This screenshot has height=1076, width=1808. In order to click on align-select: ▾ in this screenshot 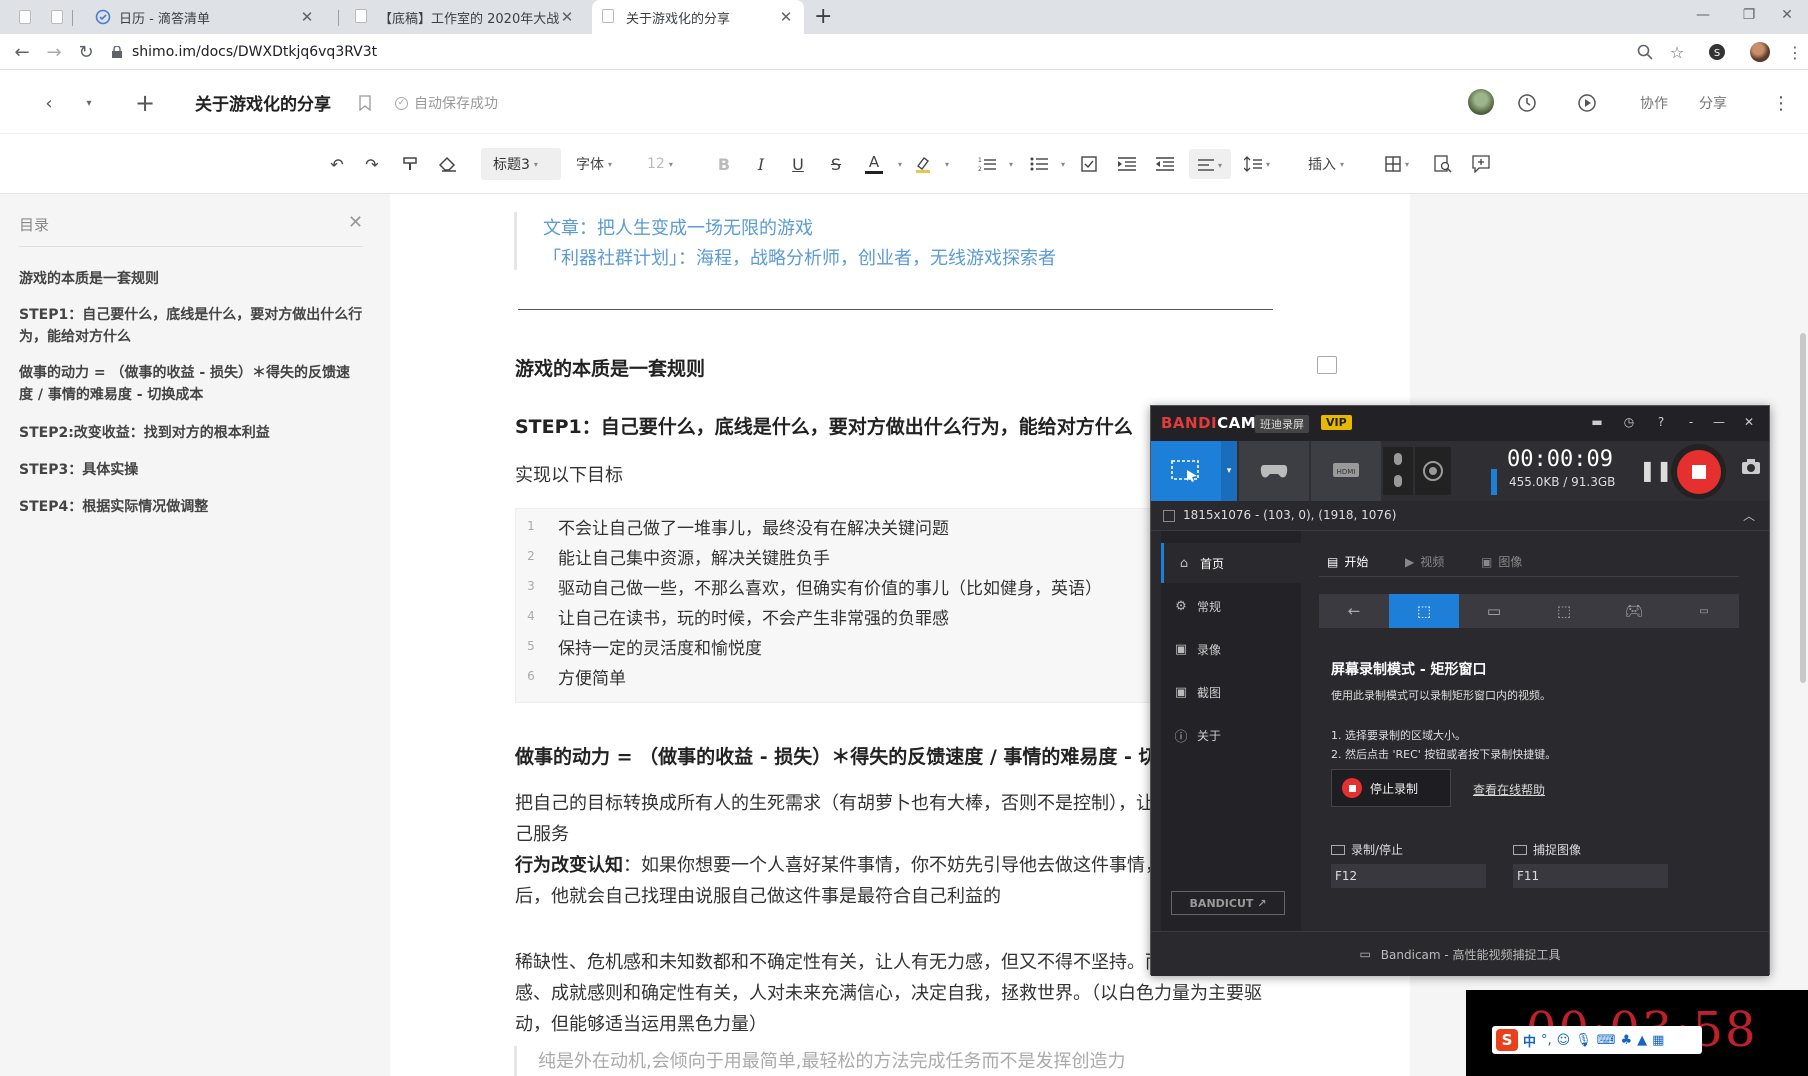, I will do `click(1210, 164)`.